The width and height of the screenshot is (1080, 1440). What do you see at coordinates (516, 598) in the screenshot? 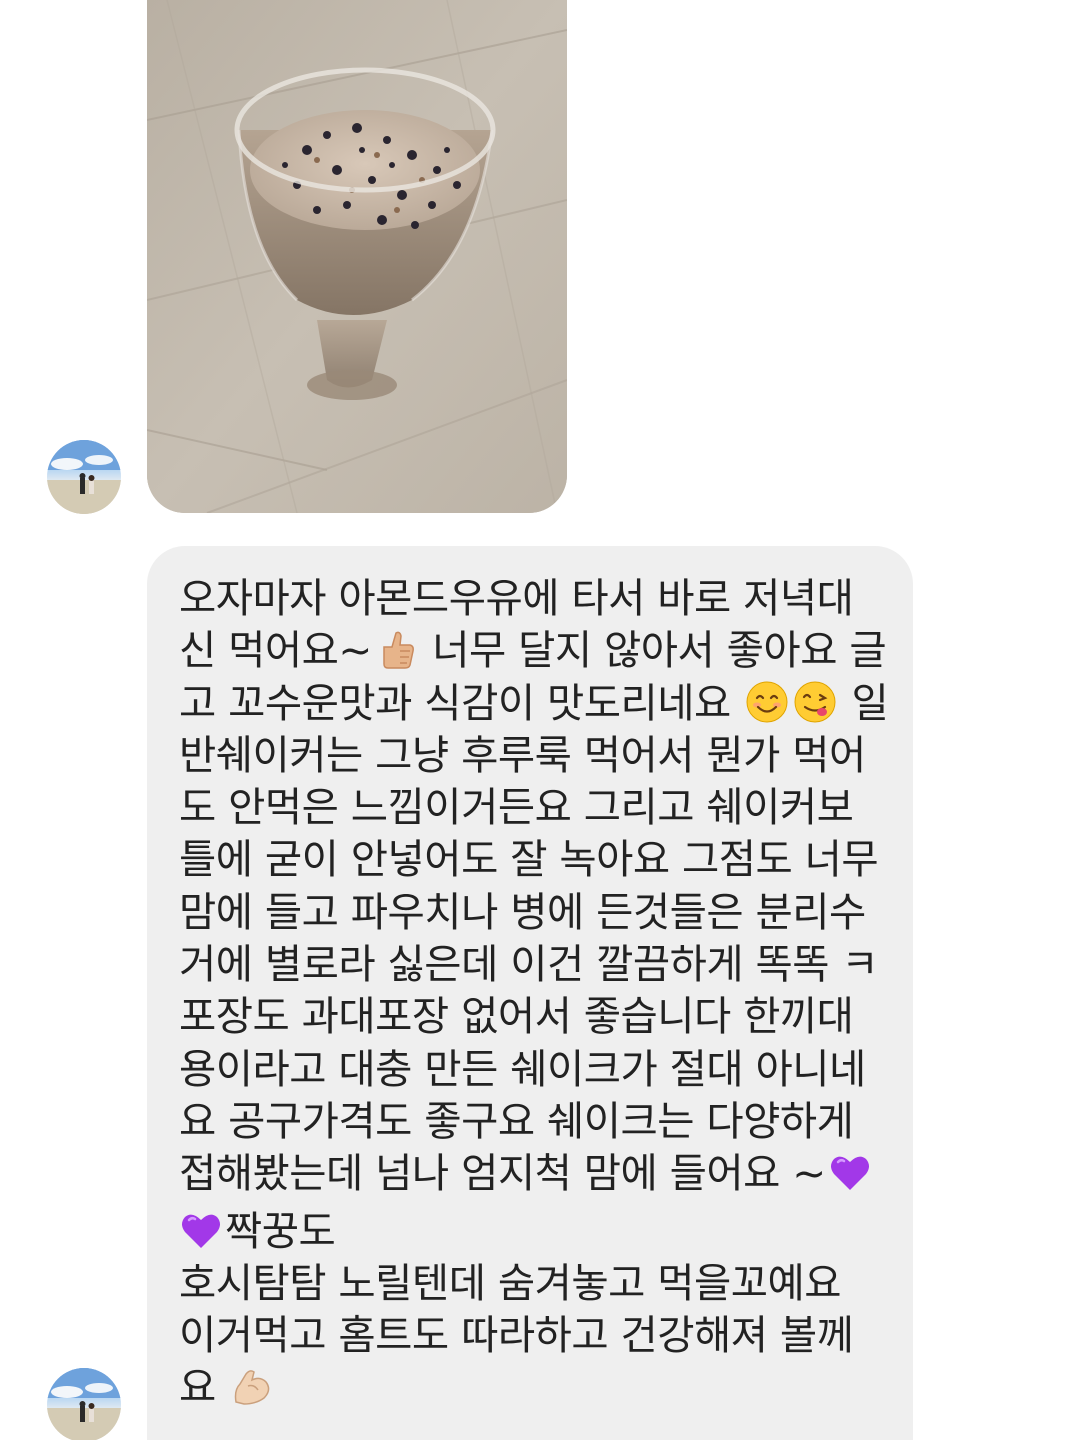
I see `message-line: 오자마자 아몬드우유에 타서 바로 저녁대` at bounding box center [516, 598].